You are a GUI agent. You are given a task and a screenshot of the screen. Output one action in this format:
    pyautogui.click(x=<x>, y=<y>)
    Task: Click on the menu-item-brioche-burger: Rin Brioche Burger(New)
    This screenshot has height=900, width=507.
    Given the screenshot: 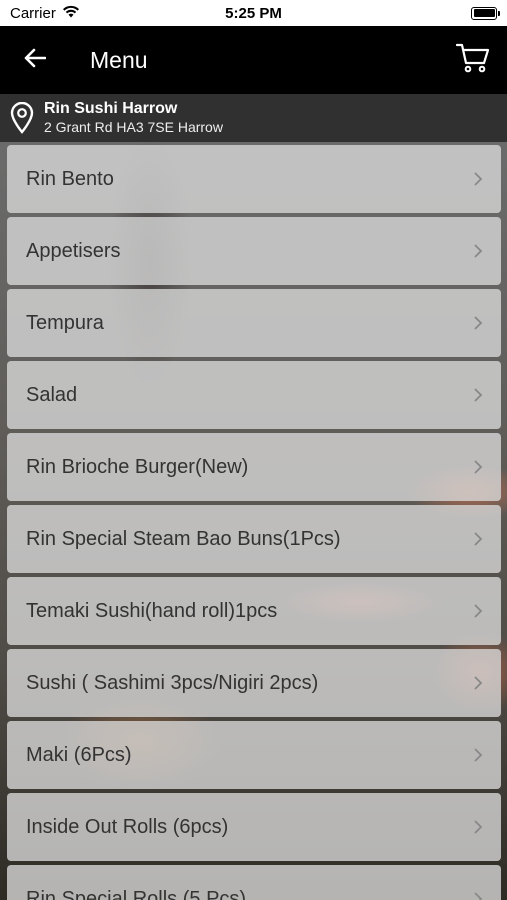 What is the action you would take?
    pyautogui.click(x=254, y=467)
    